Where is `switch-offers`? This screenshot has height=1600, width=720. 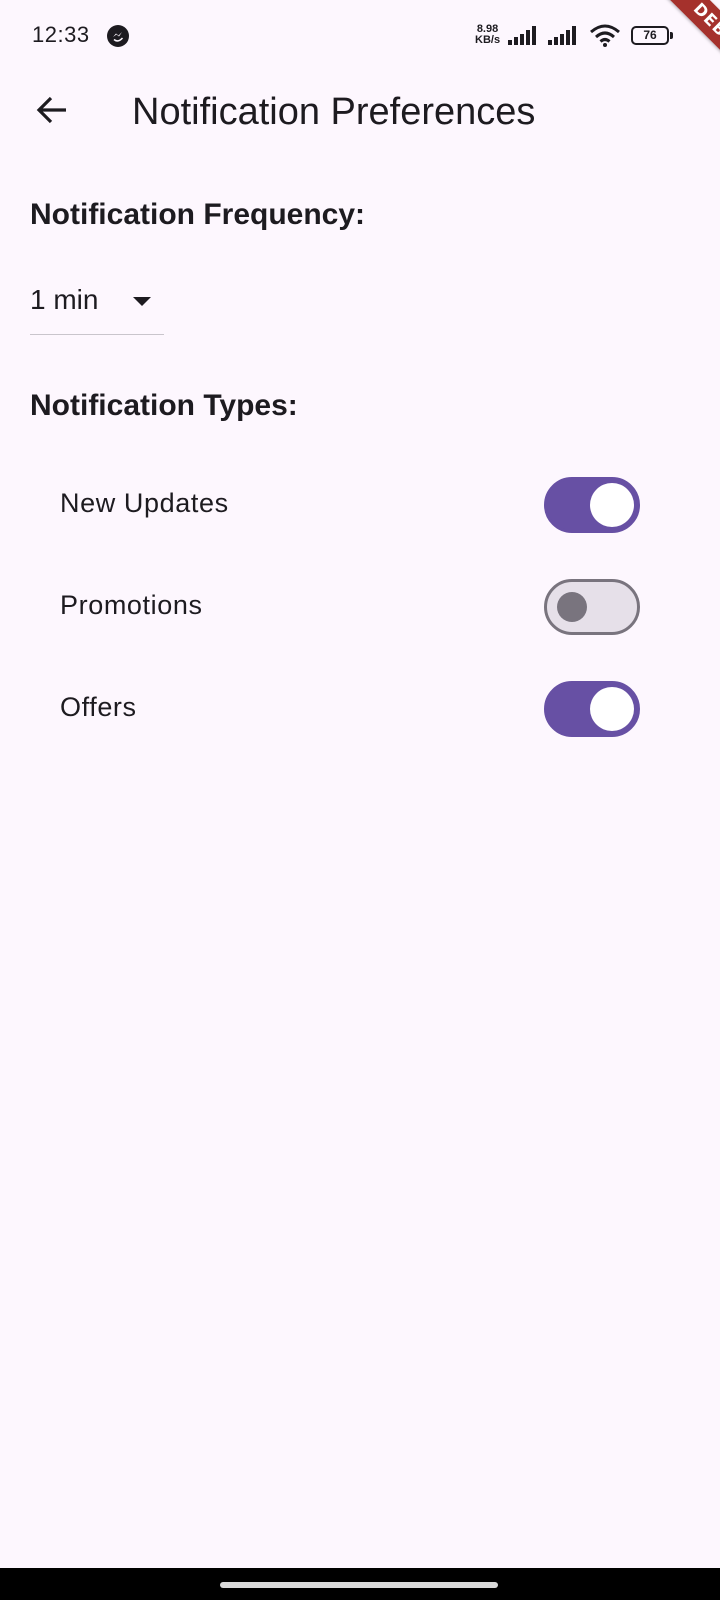
switch-offers is located at coordinates (592, 709).